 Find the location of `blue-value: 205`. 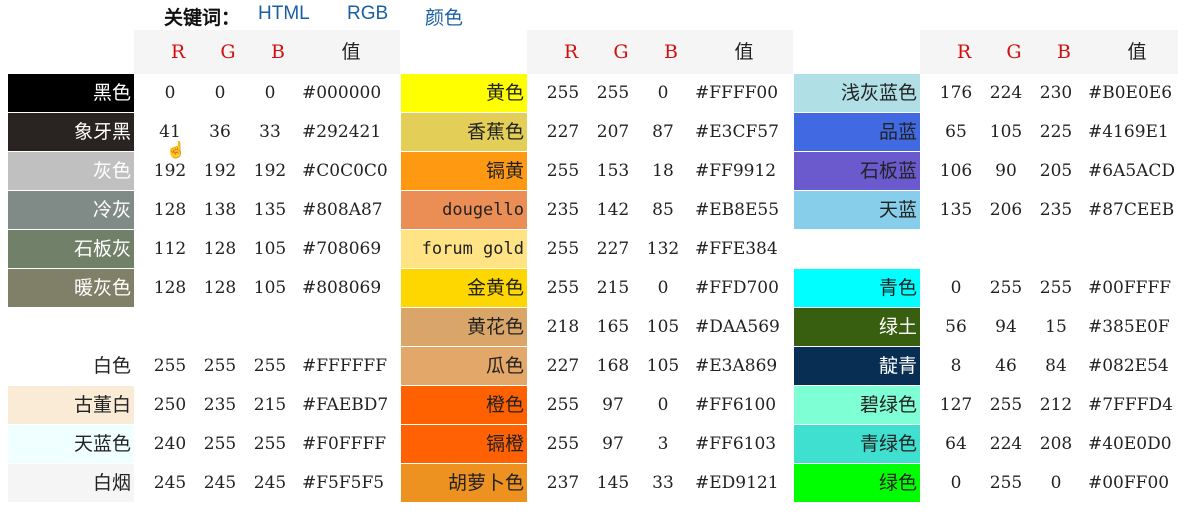

blue-value: 205 is located at coordinates (1056, 171).